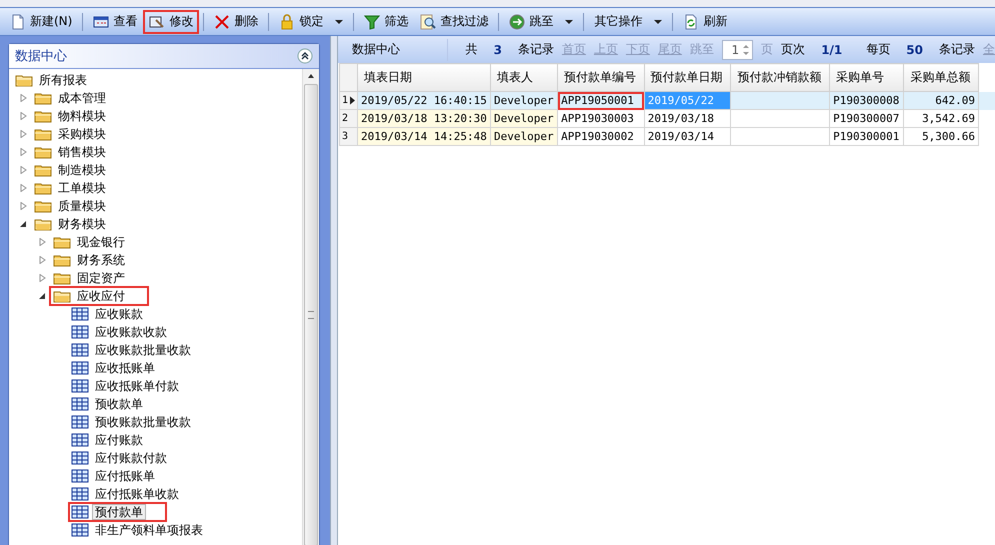  Describe the element at coordinates (372, 22) in the screenshot. I see `funnel-icon` at that location.